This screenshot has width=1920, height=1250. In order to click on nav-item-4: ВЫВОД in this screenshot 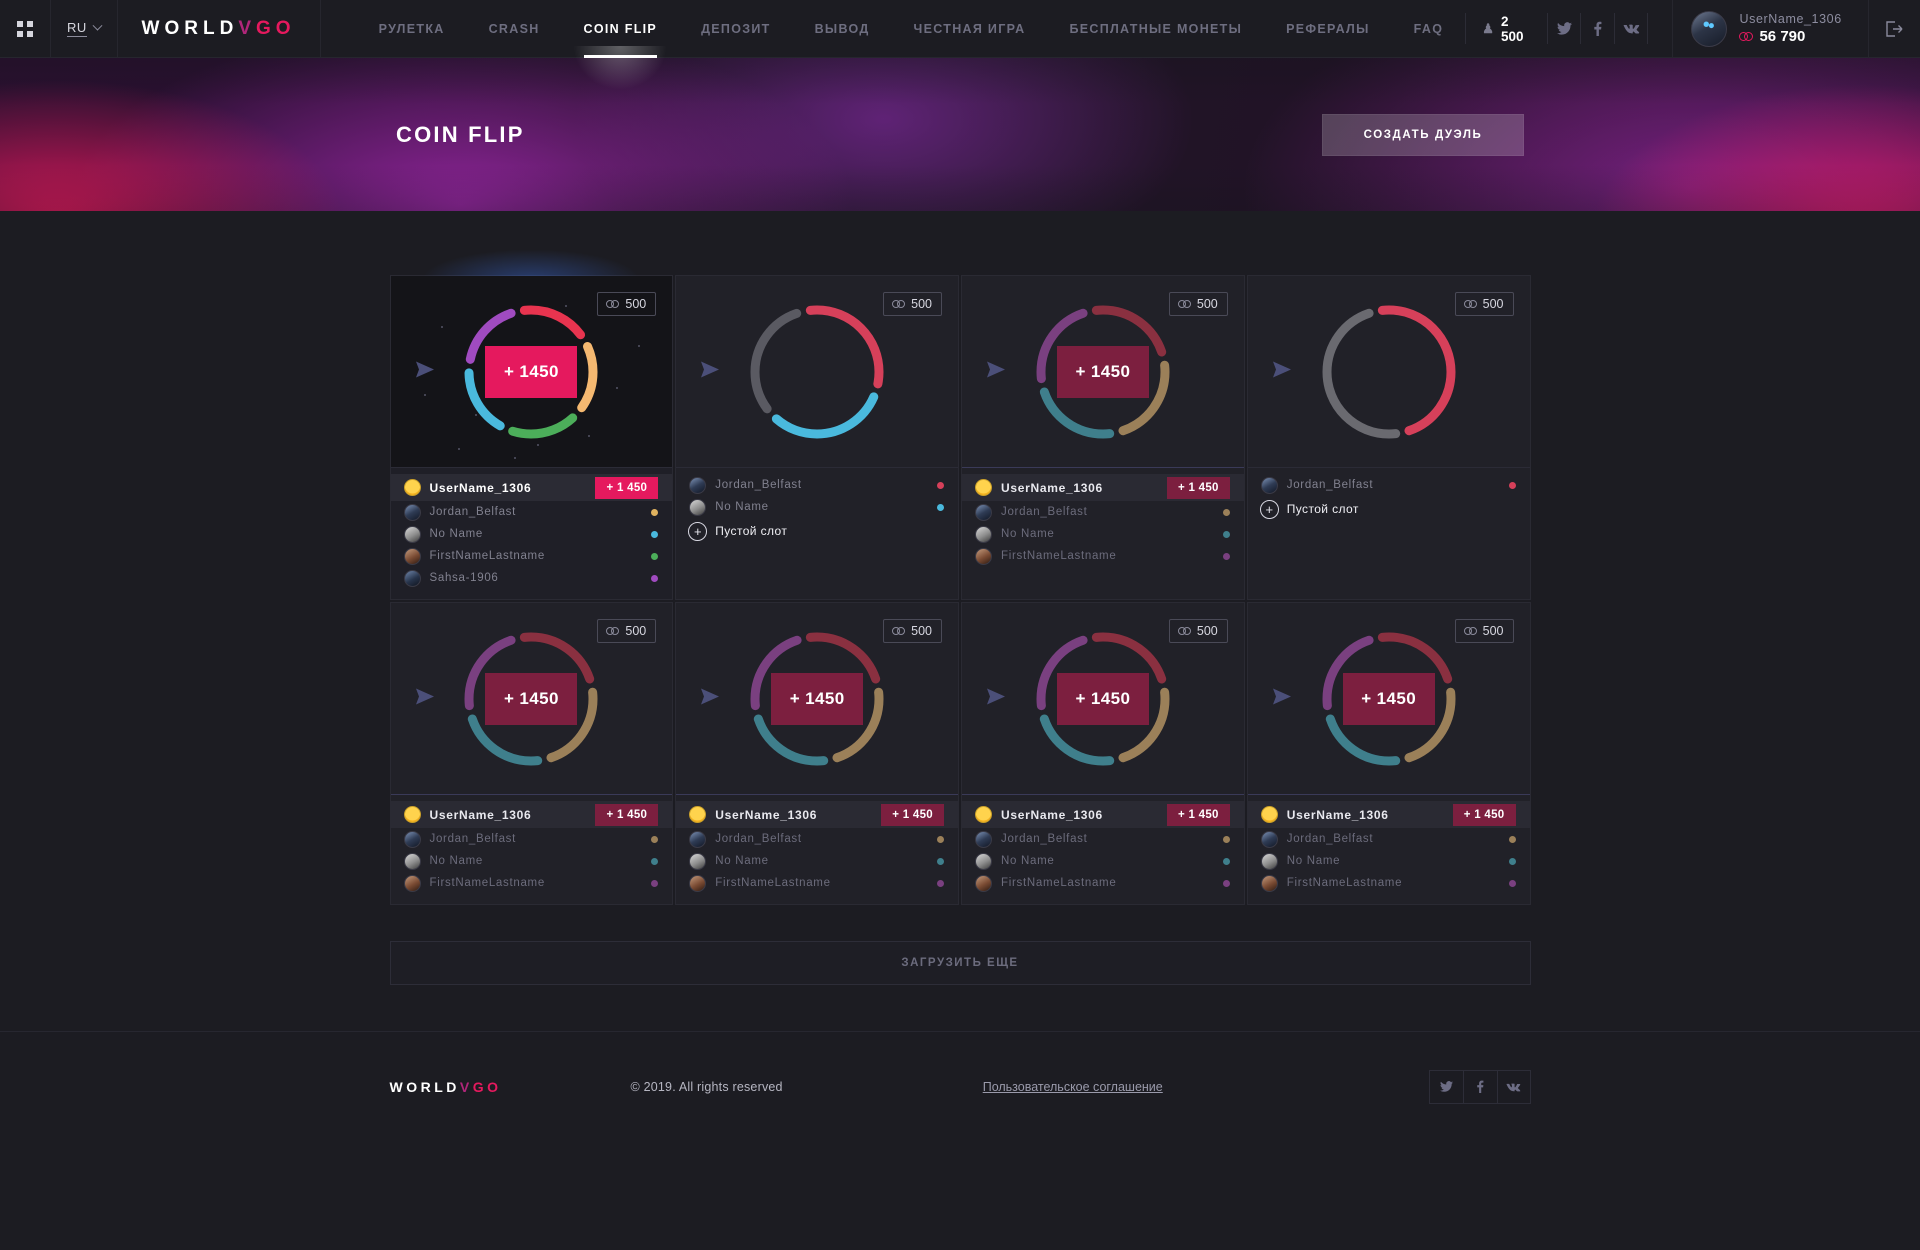, I will do `click(842, 29)`.